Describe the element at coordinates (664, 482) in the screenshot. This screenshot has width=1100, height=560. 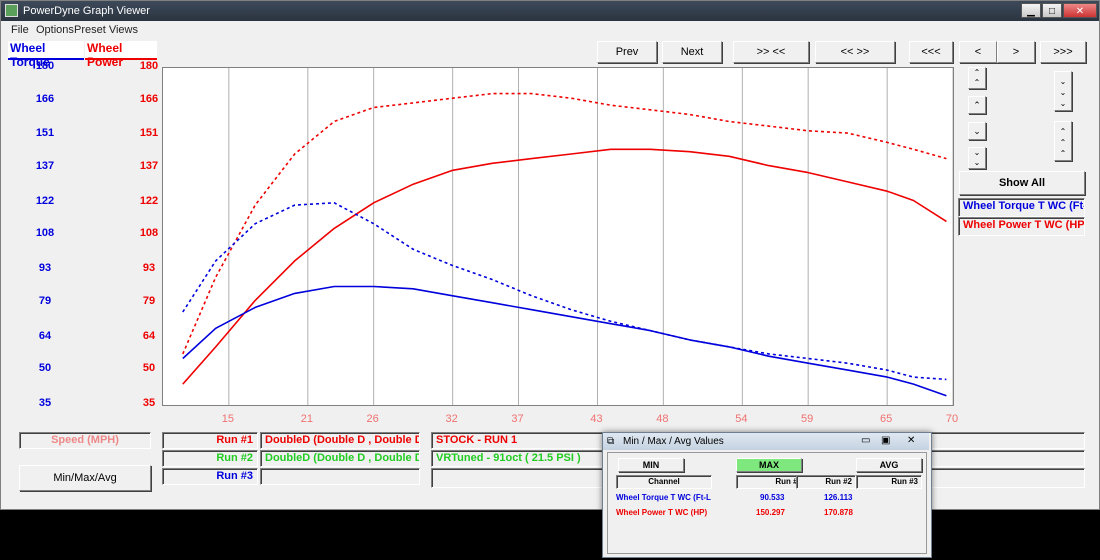
I see `header-channel: Channel` at that location.